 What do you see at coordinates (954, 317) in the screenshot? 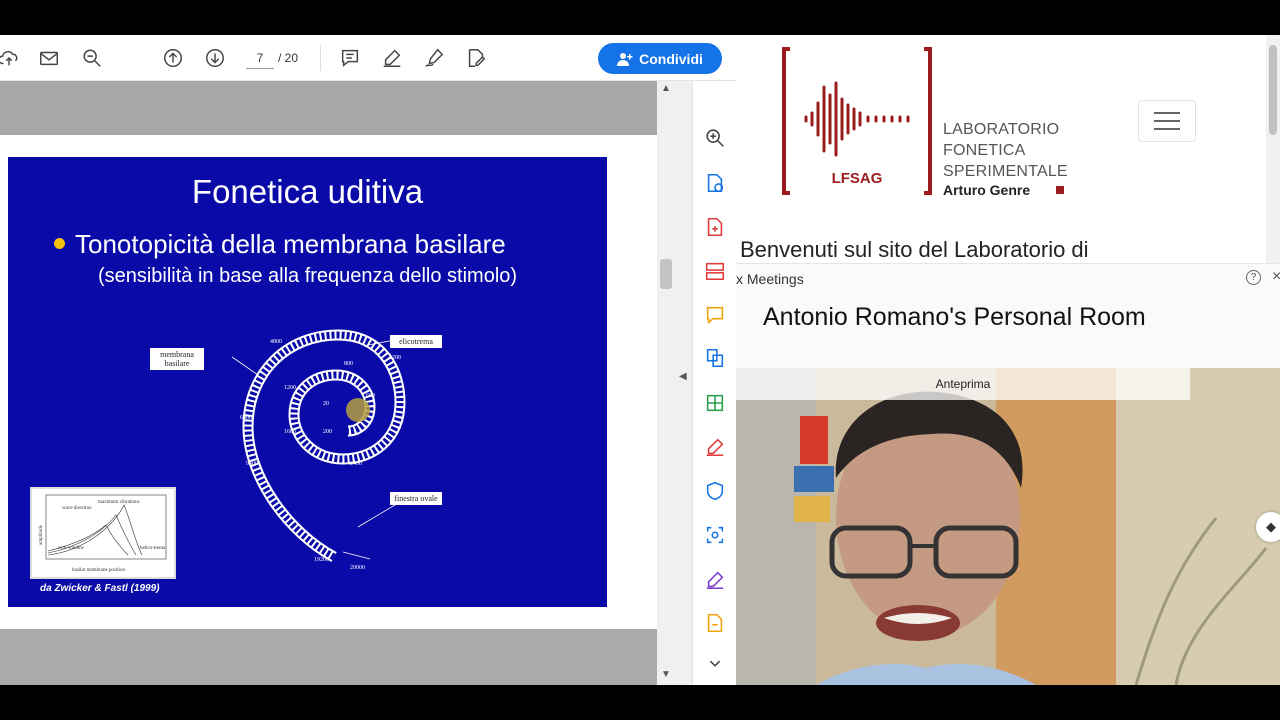
I see `personal-room-title: Antonio Romano's Personal Room` at bounding box center [954, 317].